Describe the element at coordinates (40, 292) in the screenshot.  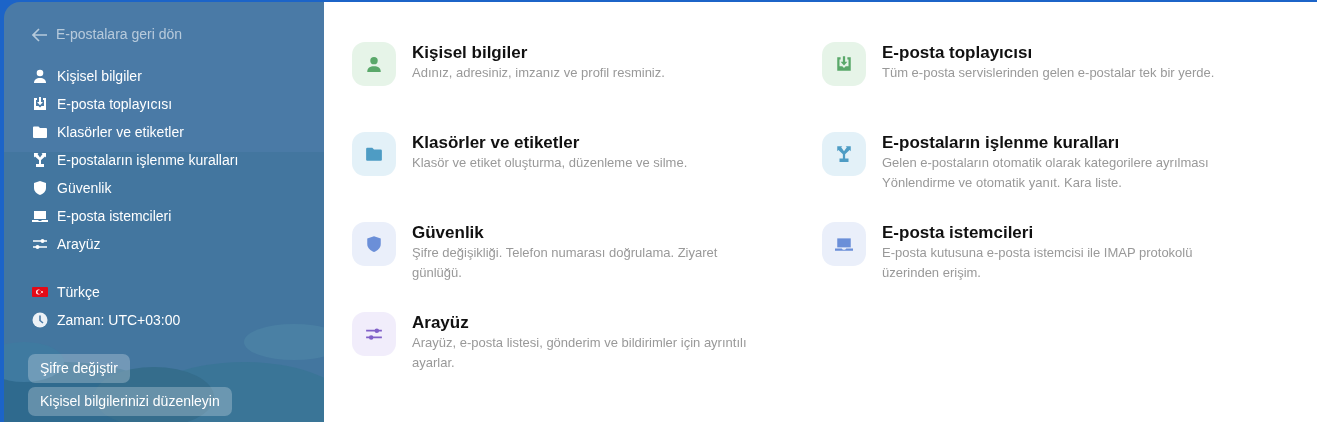
I see `flag-icon` at that location.